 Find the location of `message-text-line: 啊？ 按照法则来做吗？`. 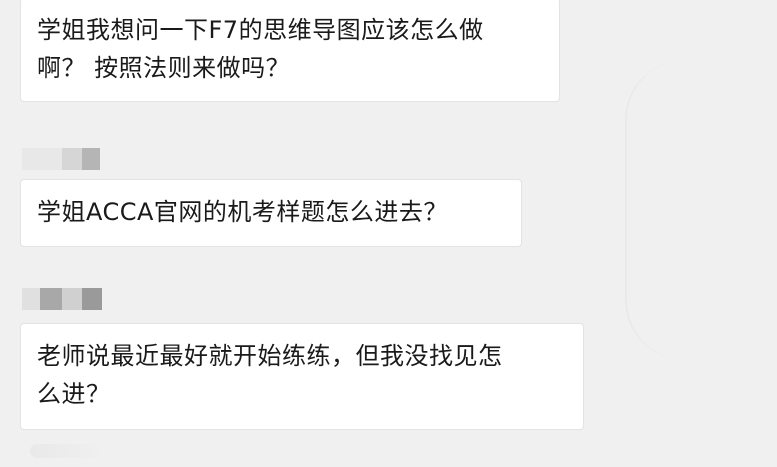

message-text-line: 啊？ 按照法则来做吗？ is located at coordinates (164, 68).